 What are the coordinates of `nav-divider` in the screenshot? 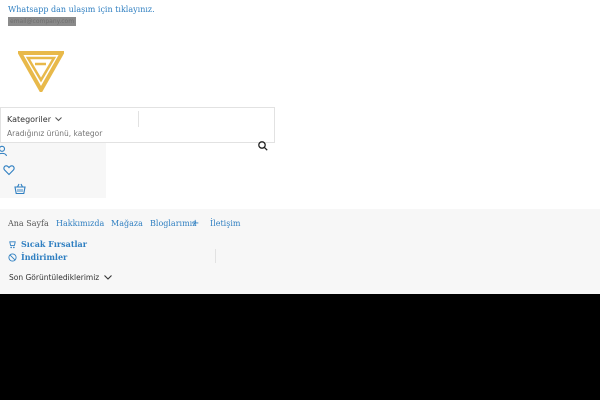 It's located at (215, 256).